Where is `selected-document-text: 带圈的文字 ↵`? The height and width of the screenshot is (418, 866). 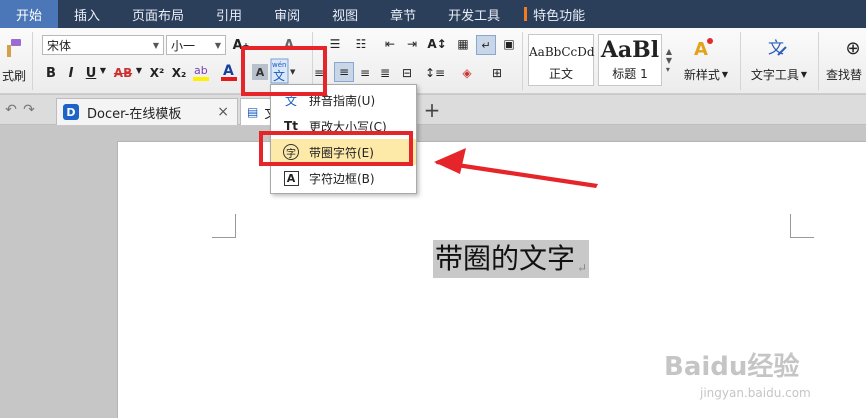 selected-document-text: 带圈的文字 ↵ is located at coordinates (511, 259).